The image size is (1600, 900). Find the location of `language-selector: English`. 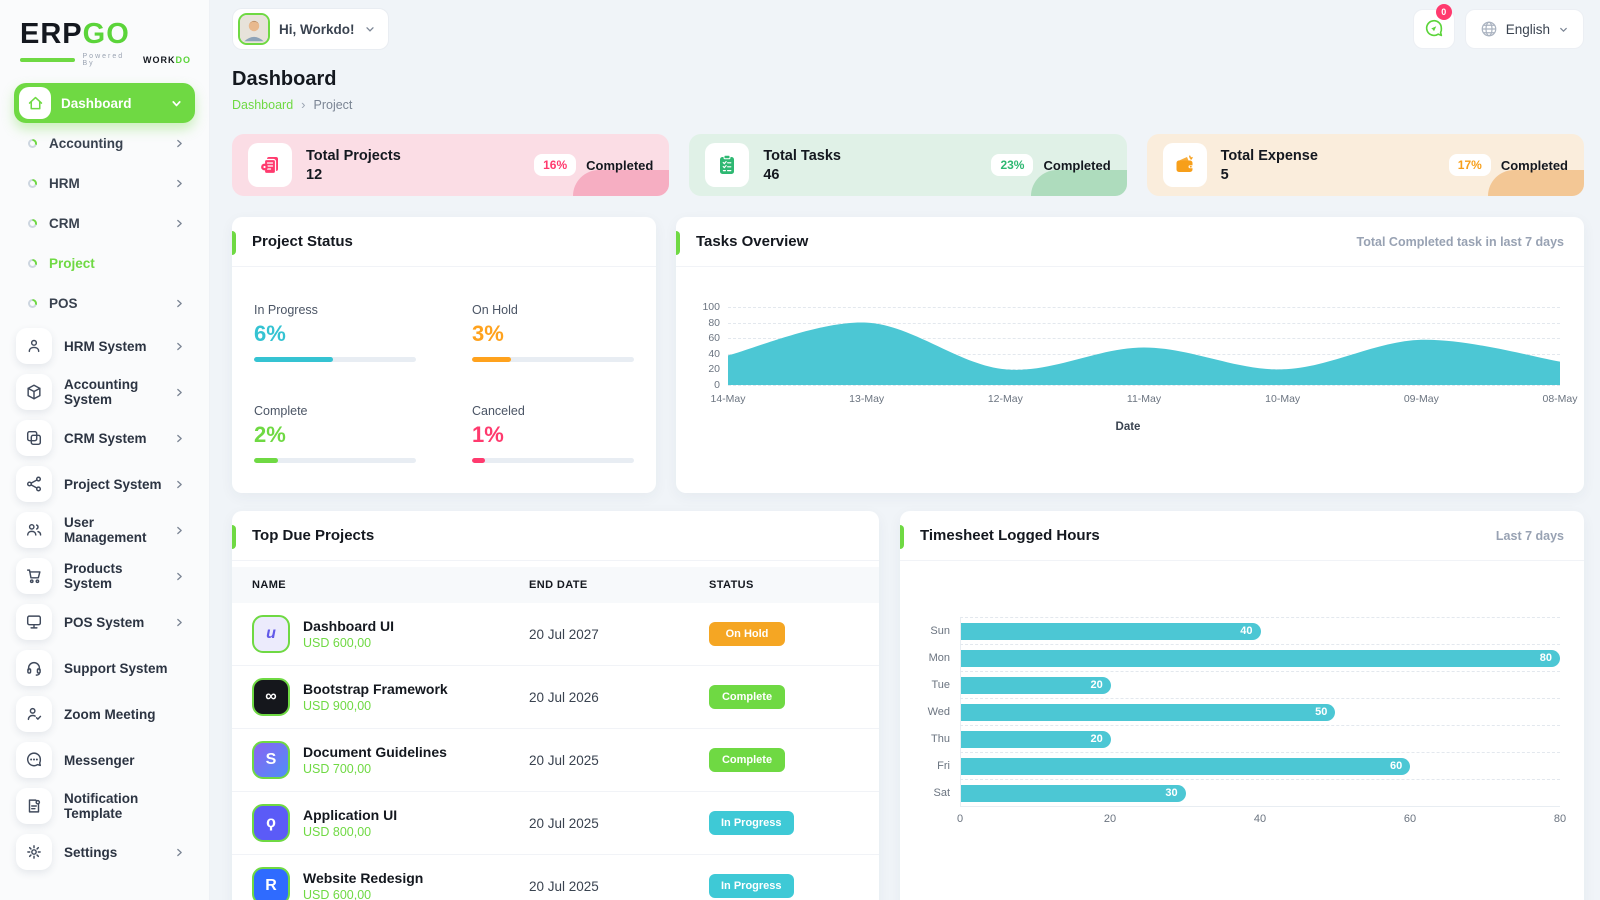

language-selector: English is located at coordinates (1524, 29).